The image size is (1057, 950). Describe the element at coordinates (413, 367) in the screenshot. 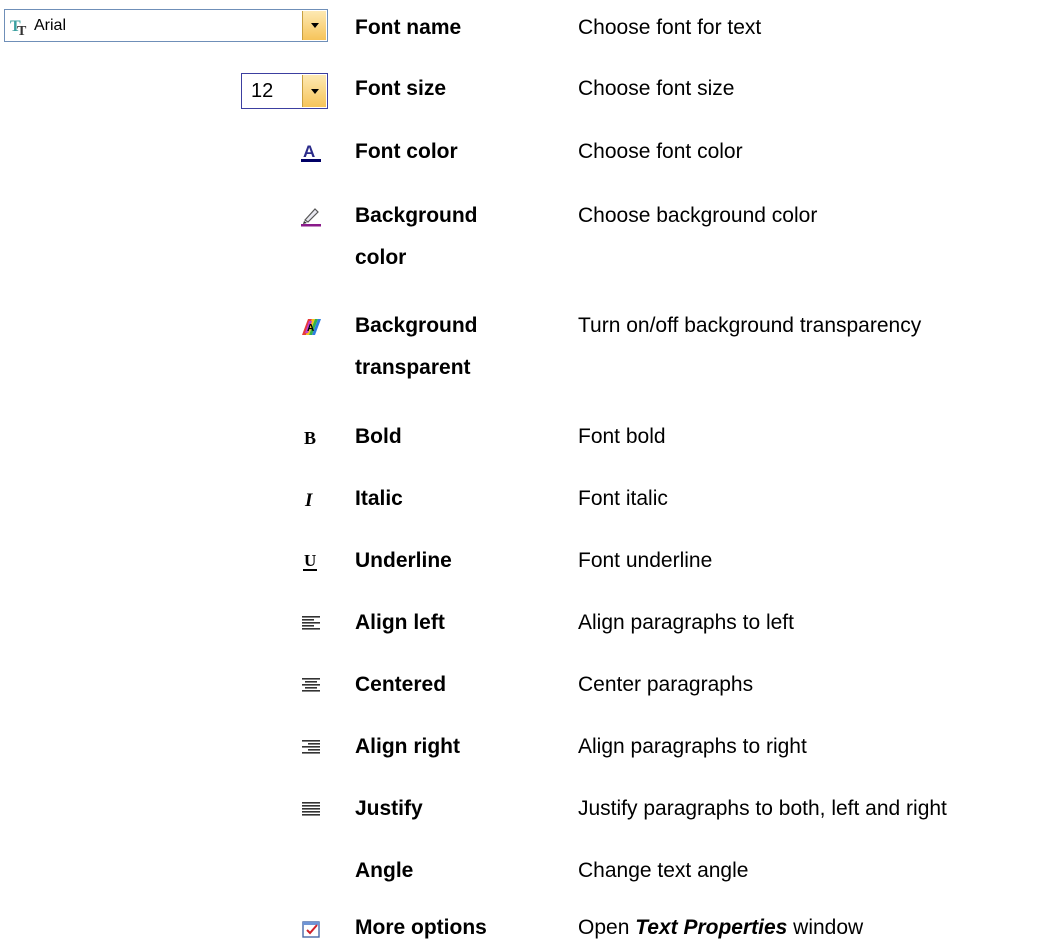

I see `row-name-line2: transparent` at that location.